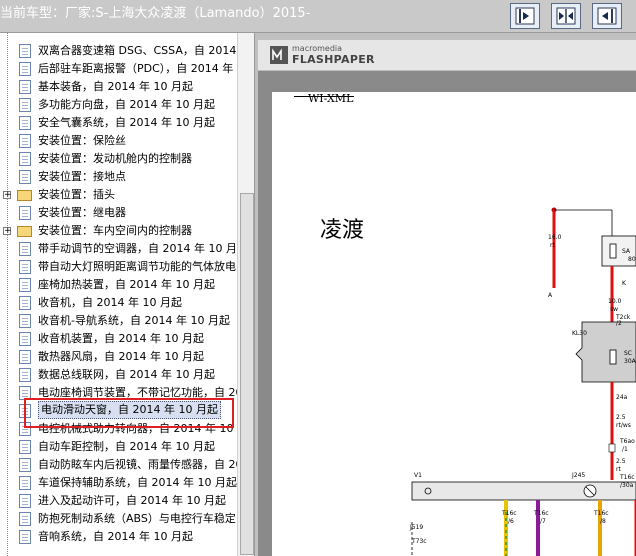 The image size is (636, 556). What do you see at coordinates (625, 449) in the screenshot?
I see `wire-label: /1` at bounding box center [625, 449].